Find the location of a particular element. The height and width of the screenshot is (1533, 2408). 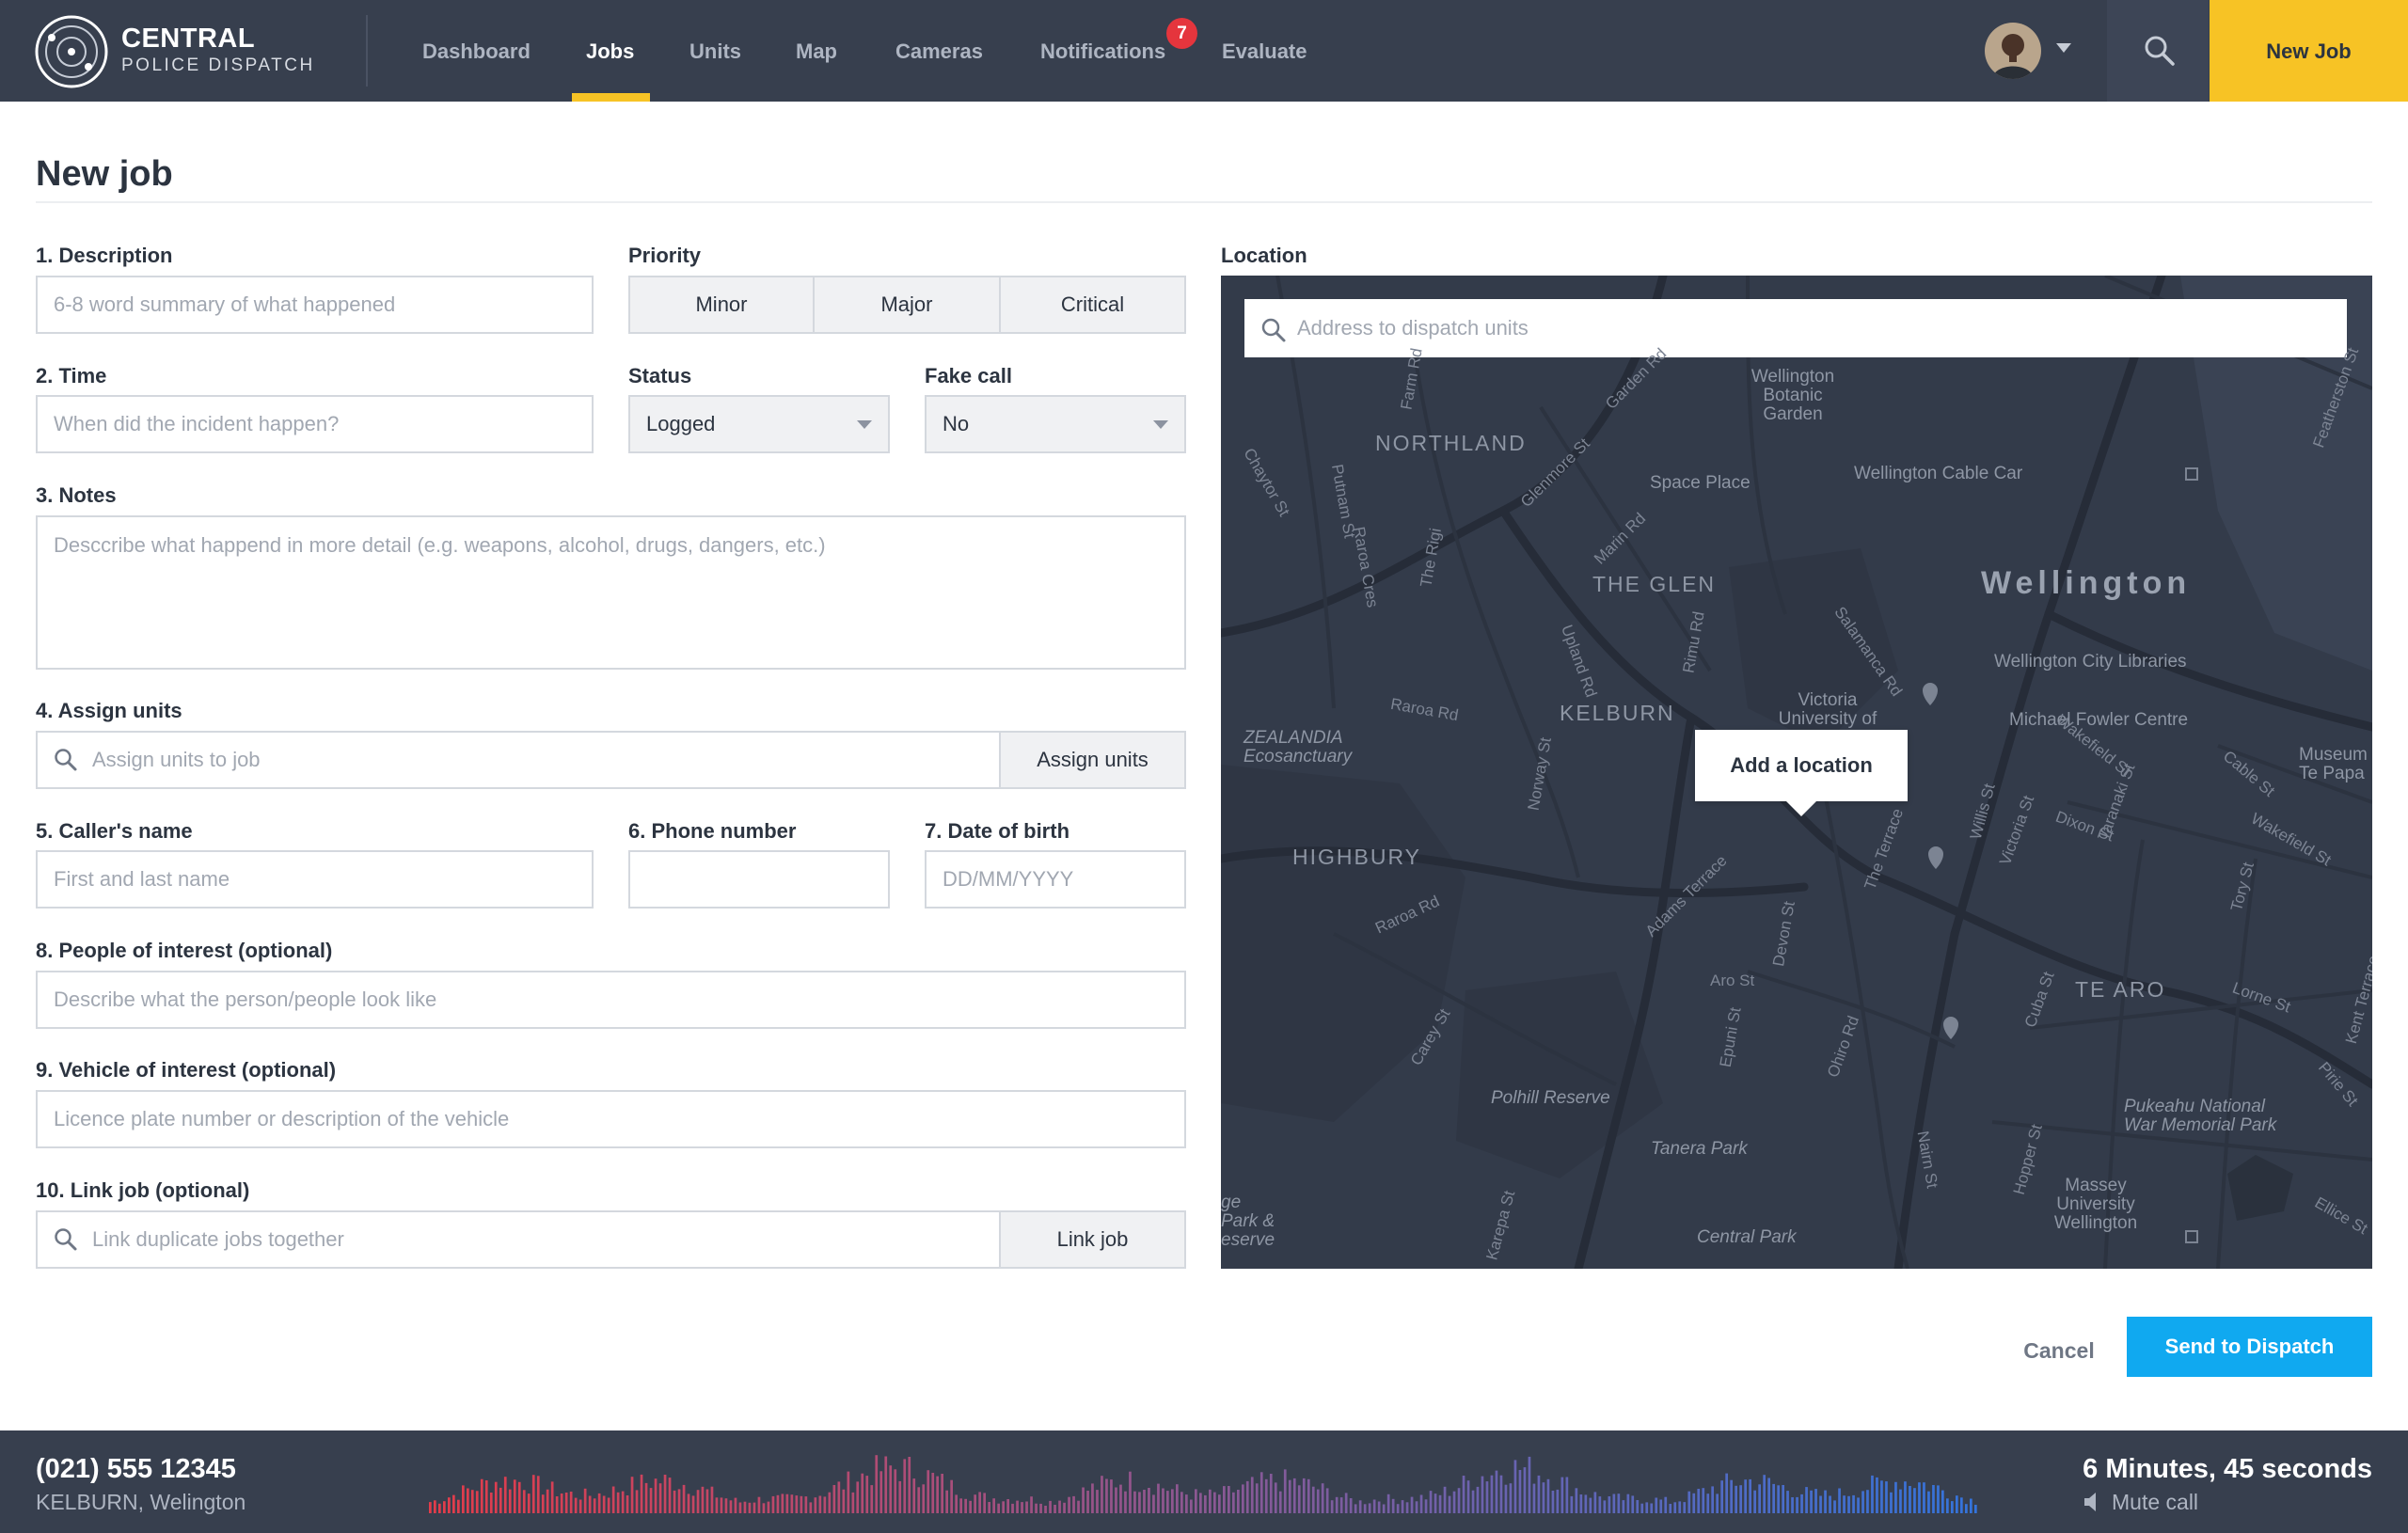

phone-input is located at coordinates (759, 880).